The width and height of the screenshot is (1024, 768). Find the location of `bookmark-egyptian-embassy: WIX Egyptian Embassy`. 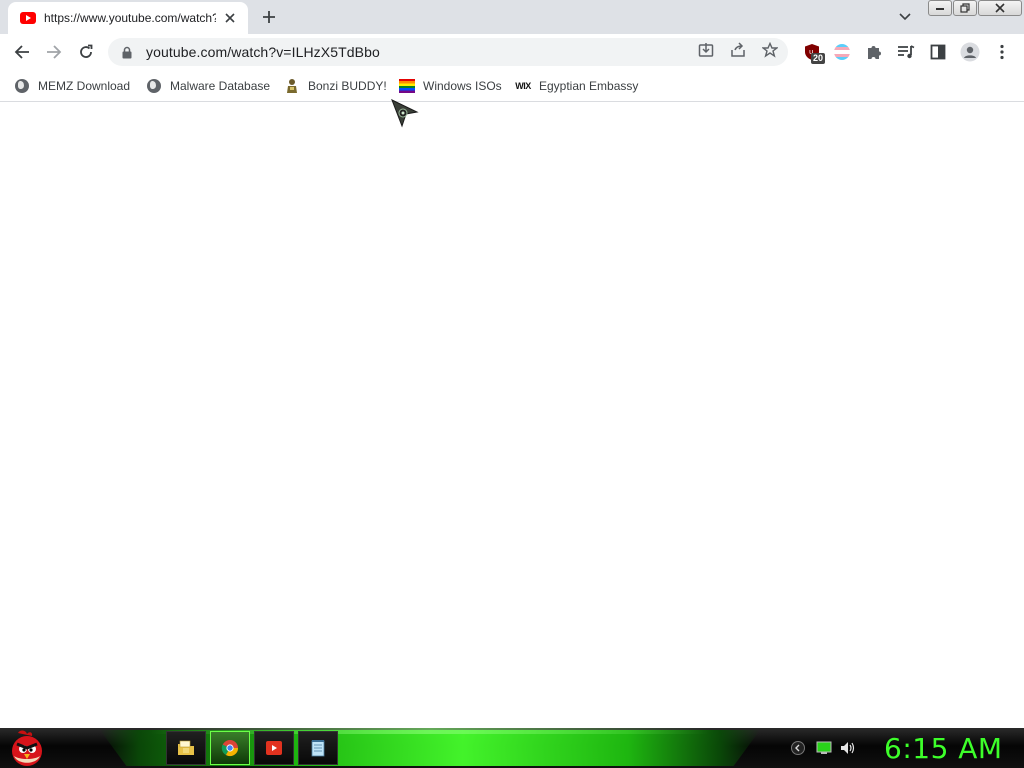

bookmark-egyptian-embassy: WIX Egyptian Embassy is located at coordinates (576, 86).